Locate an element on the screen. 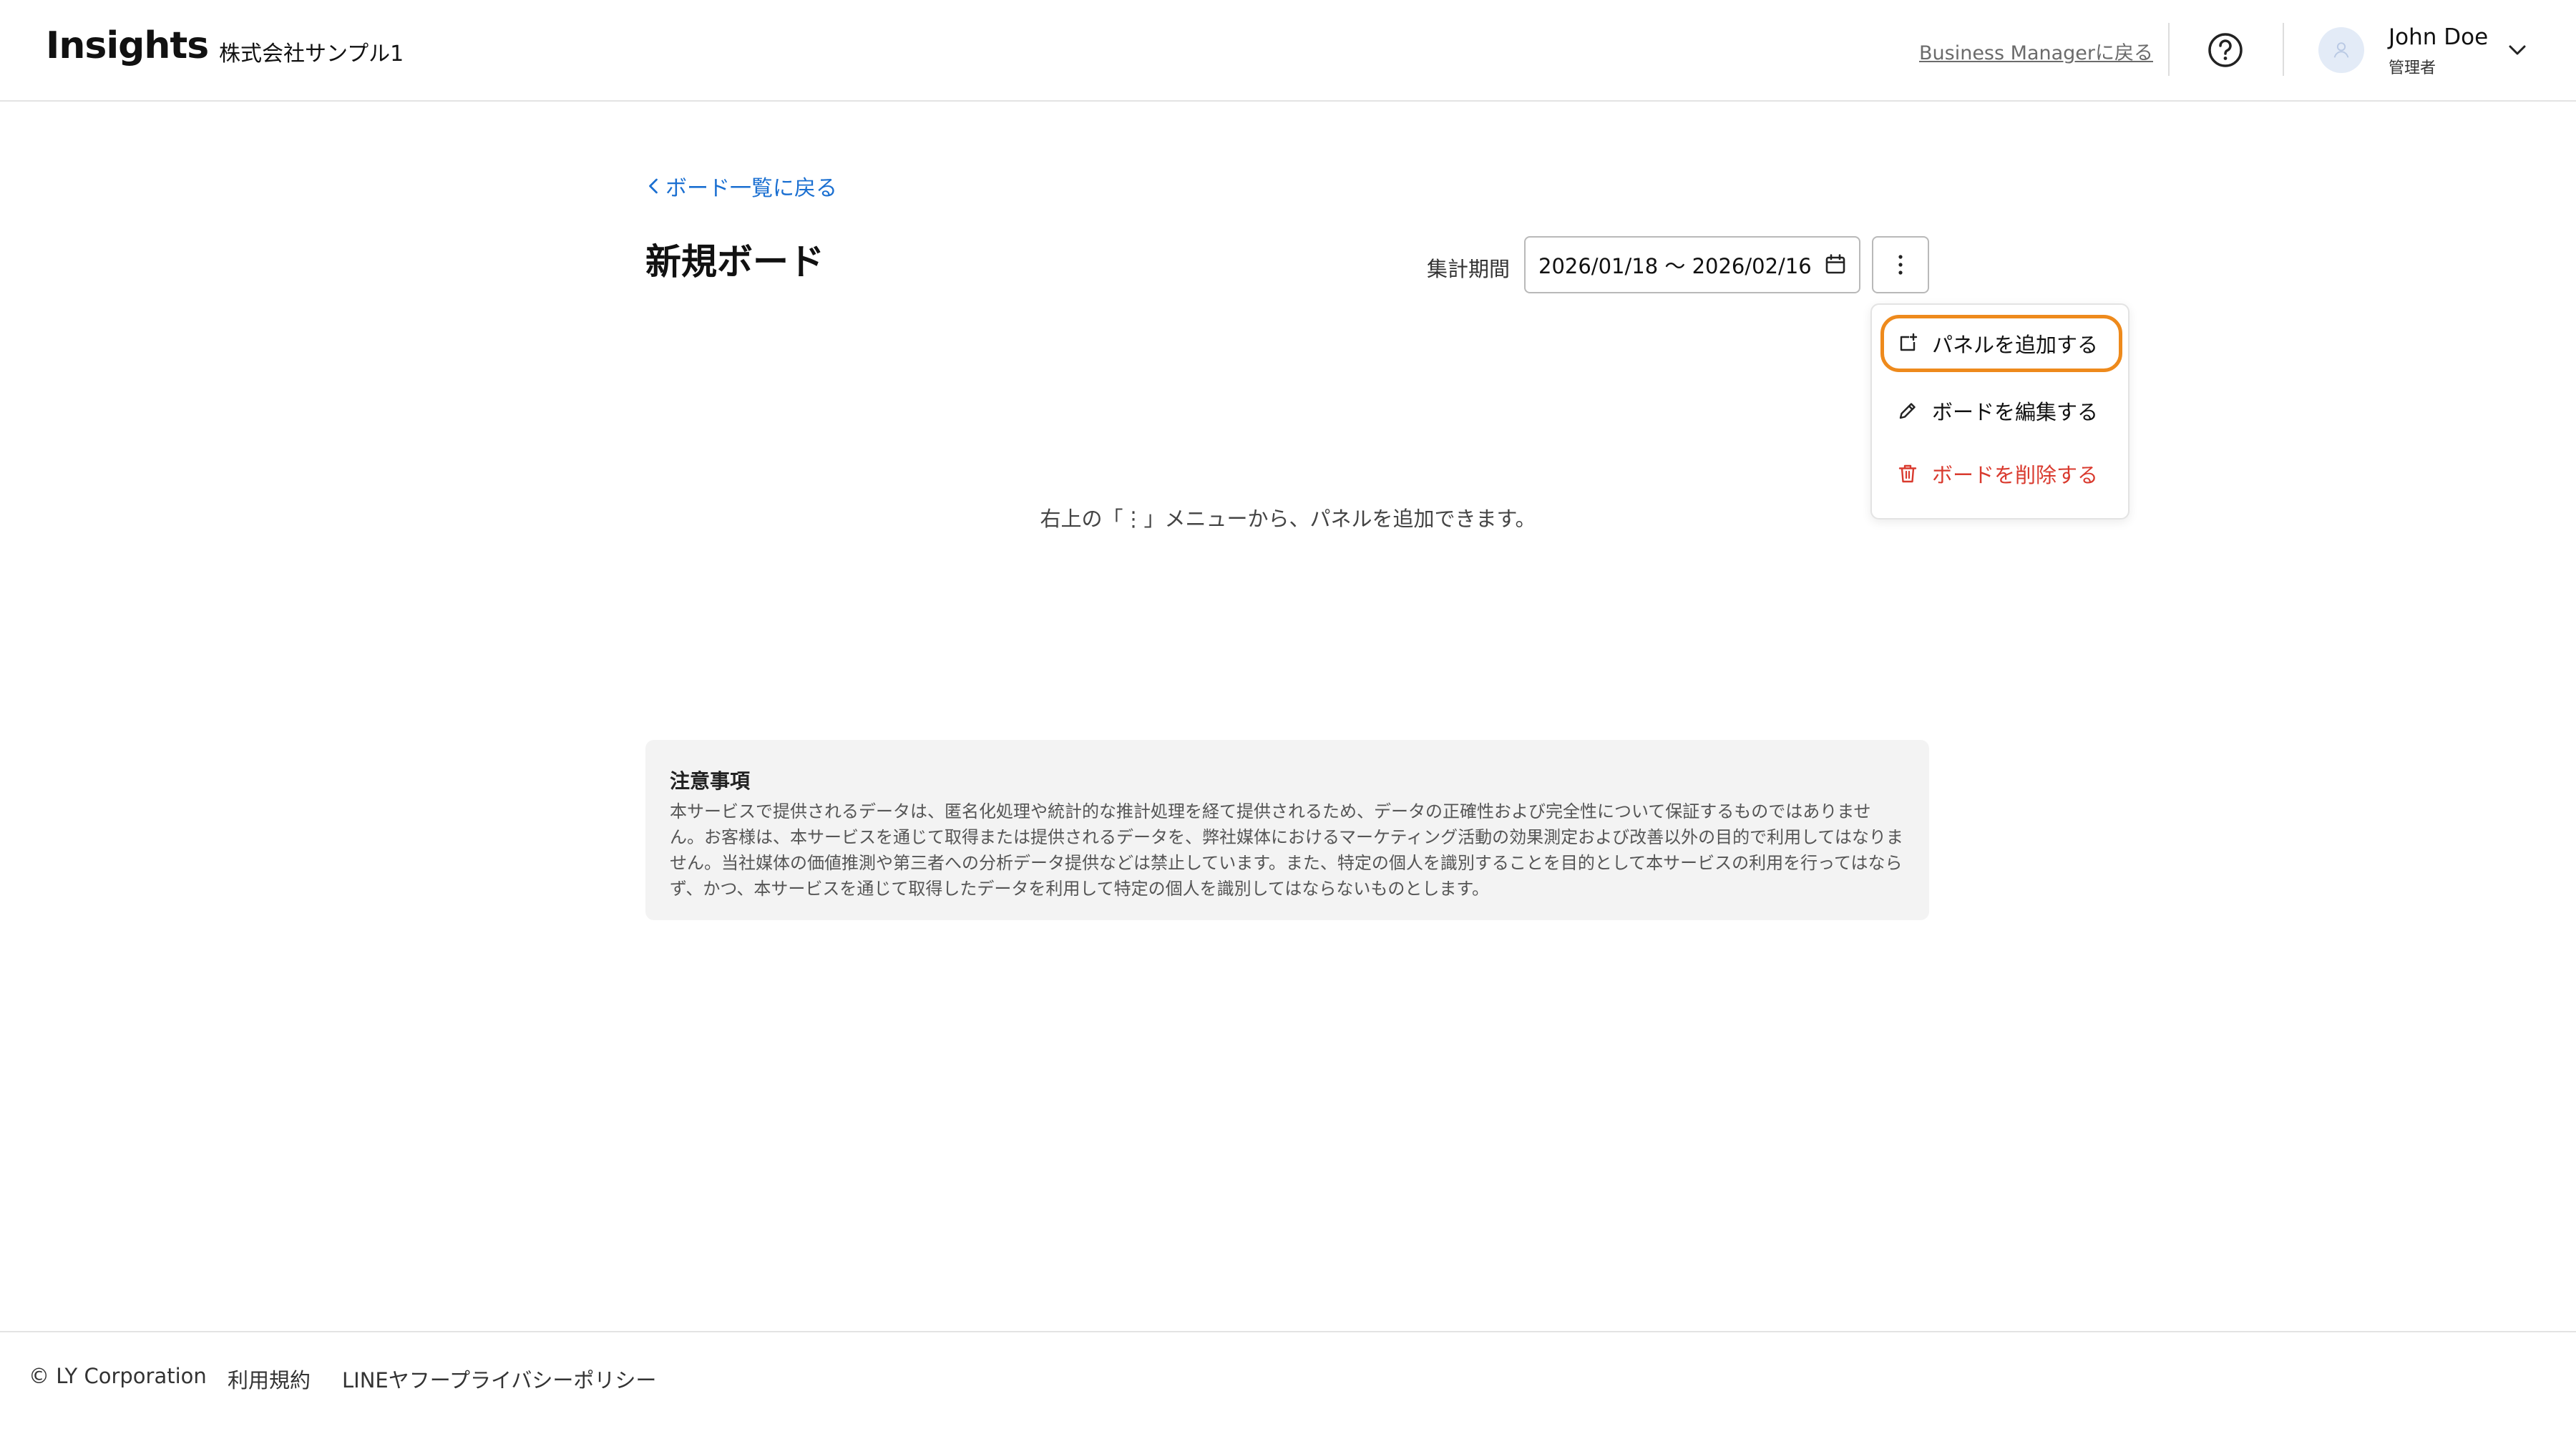  menu-item-delete-board: ボードを削除する is located at coordinates (2001, 474).